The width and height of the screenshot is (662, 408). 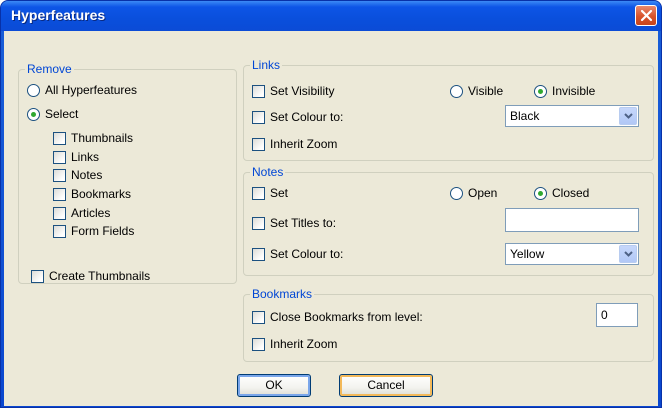 I want to click on notes-set-colour-checkbox: Set Colour to:, so click(x=297, y=254).